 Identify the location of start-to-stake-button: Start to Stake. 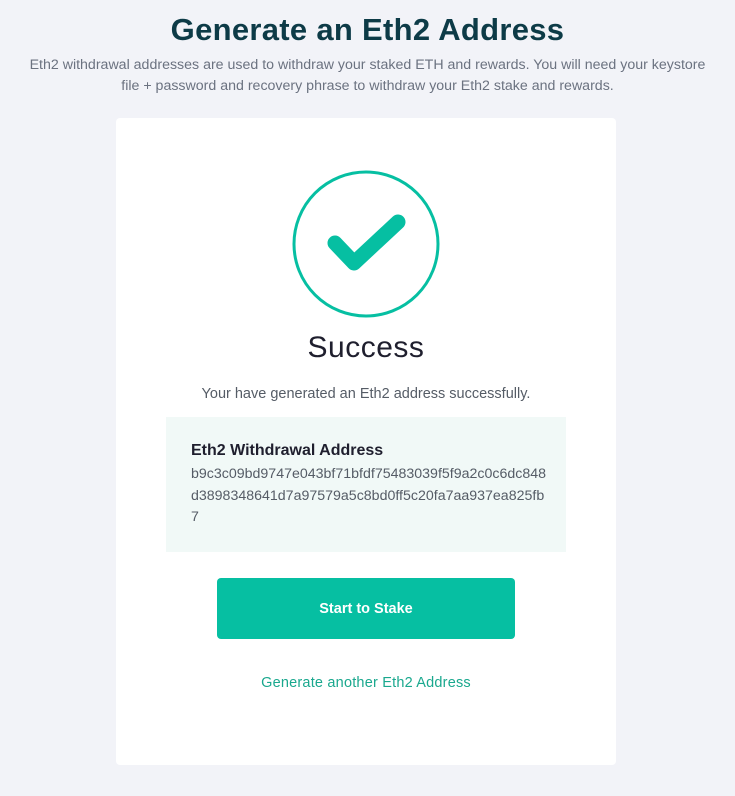
(366, 608).